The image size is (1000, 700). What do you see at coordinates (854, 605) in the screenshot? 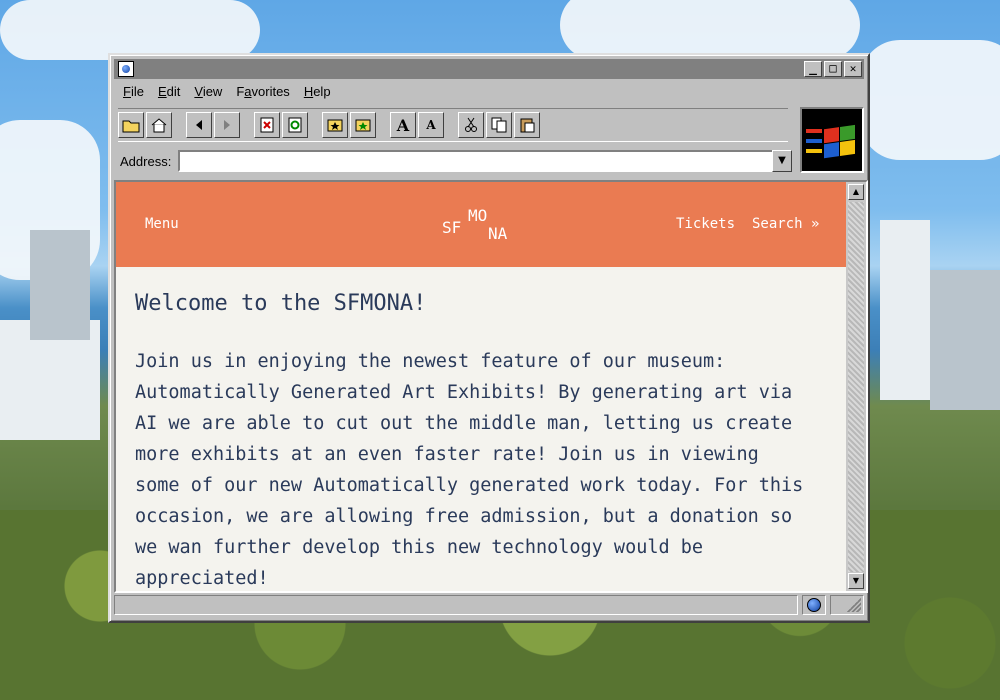
I see `resize-grip-icon` at bounding box center [854, 605].